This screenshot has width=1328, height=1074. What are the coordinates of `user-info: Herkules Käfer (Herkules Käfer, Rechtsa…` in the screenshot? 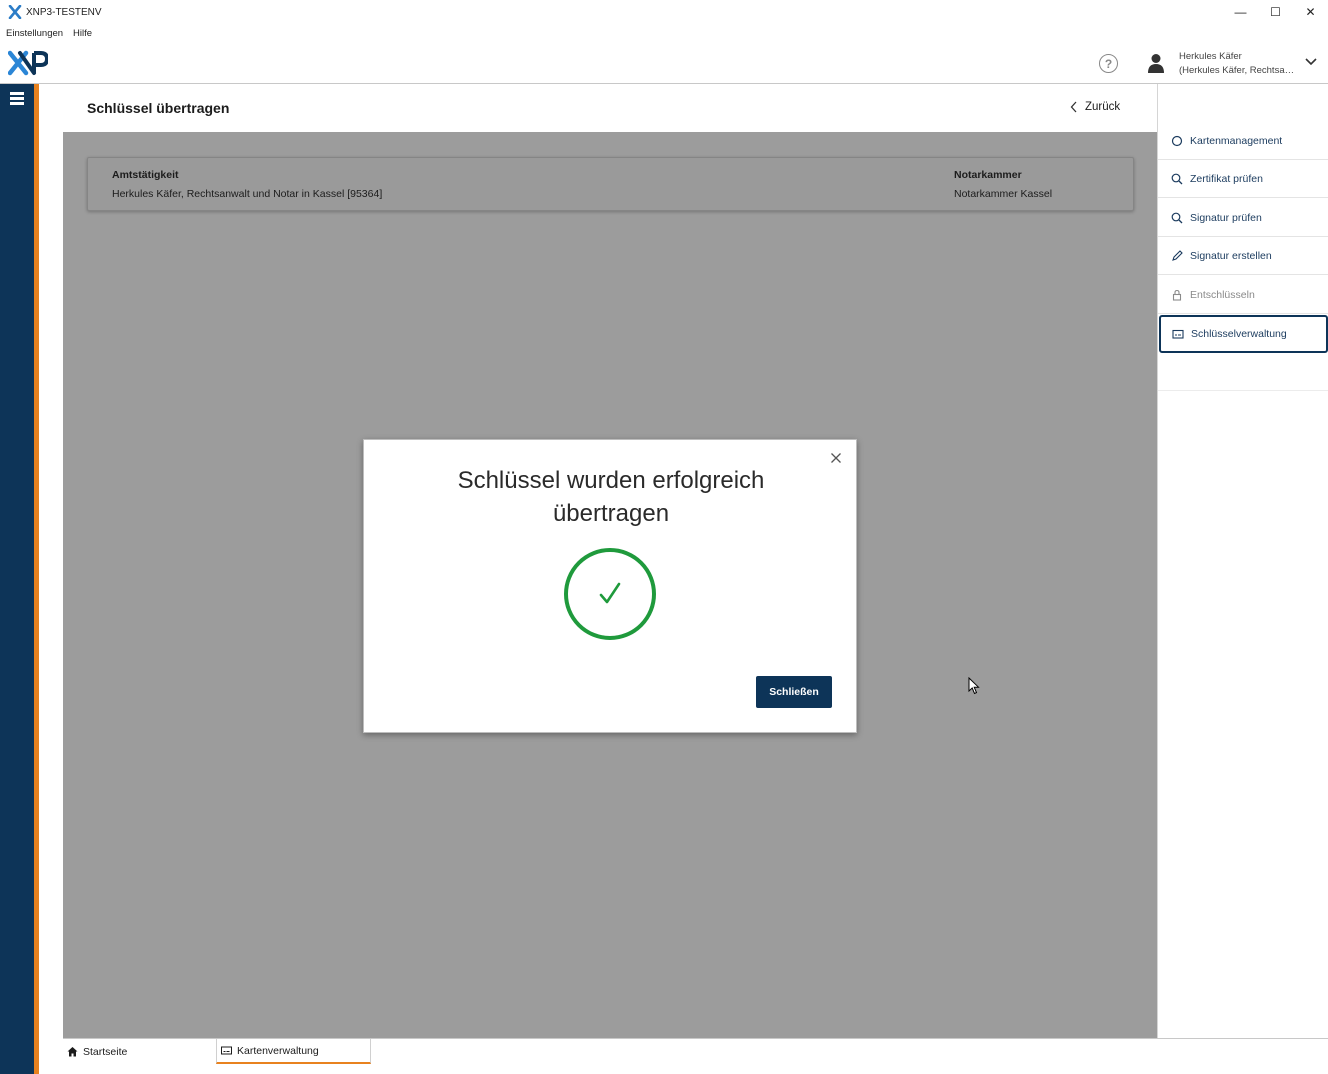 It's located at (1236, 64).